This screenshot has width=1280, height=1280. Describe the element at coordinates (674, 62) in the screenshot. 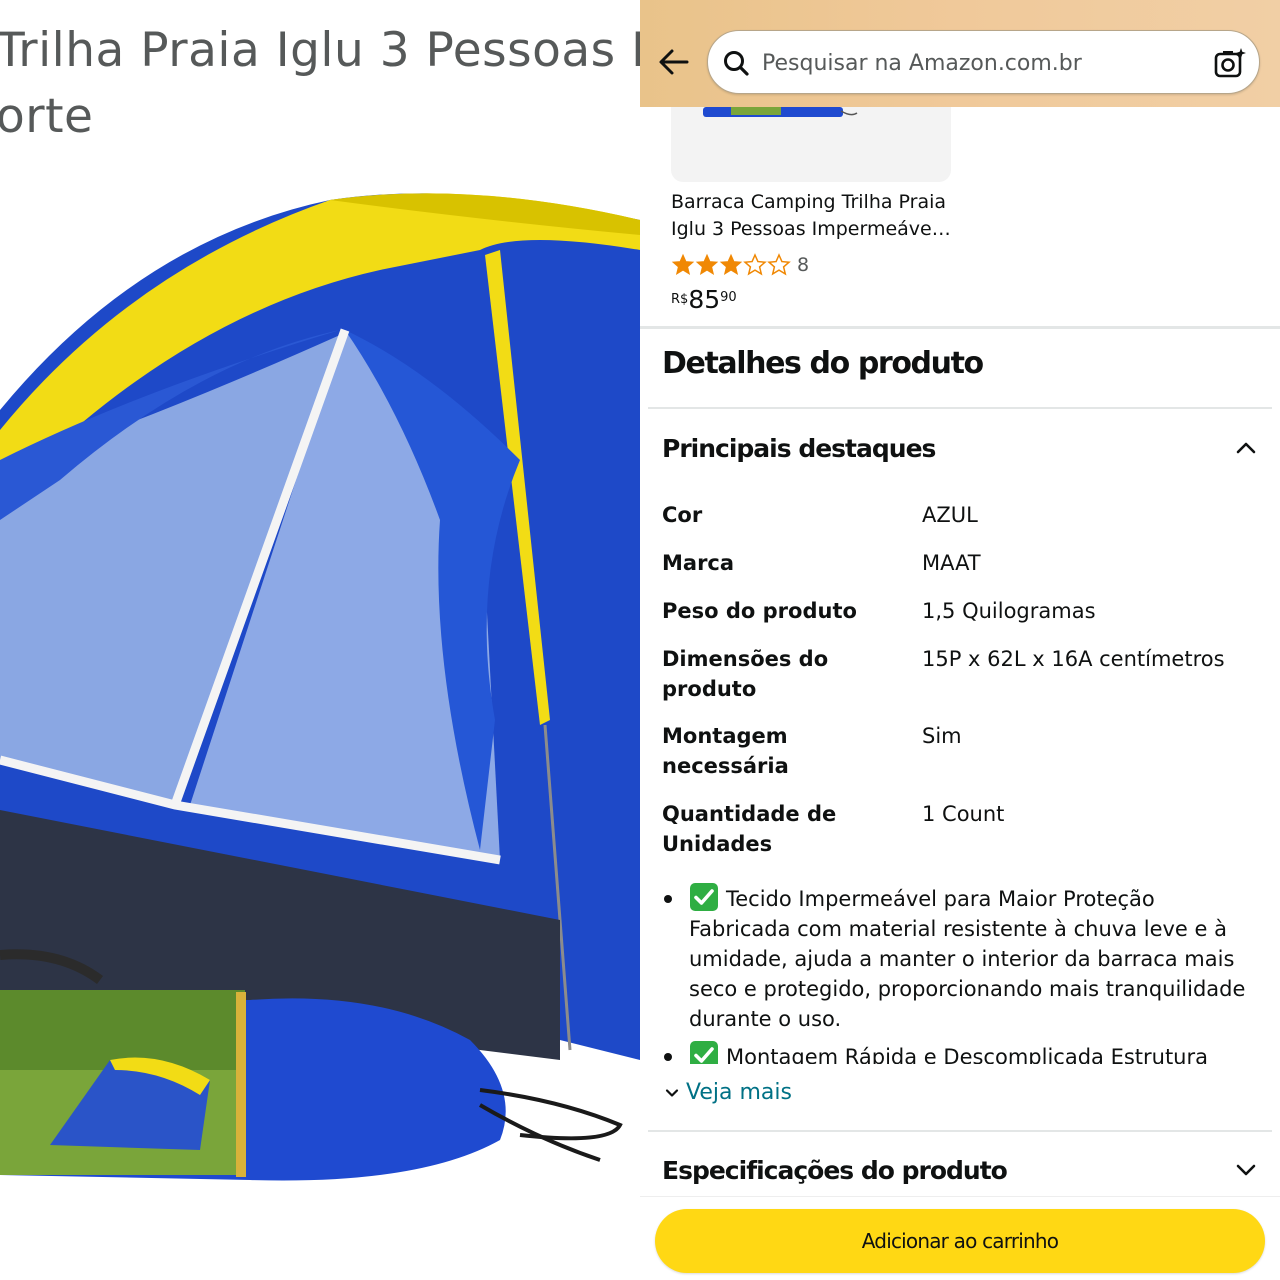

I see `back-arrow-icon` at that location.